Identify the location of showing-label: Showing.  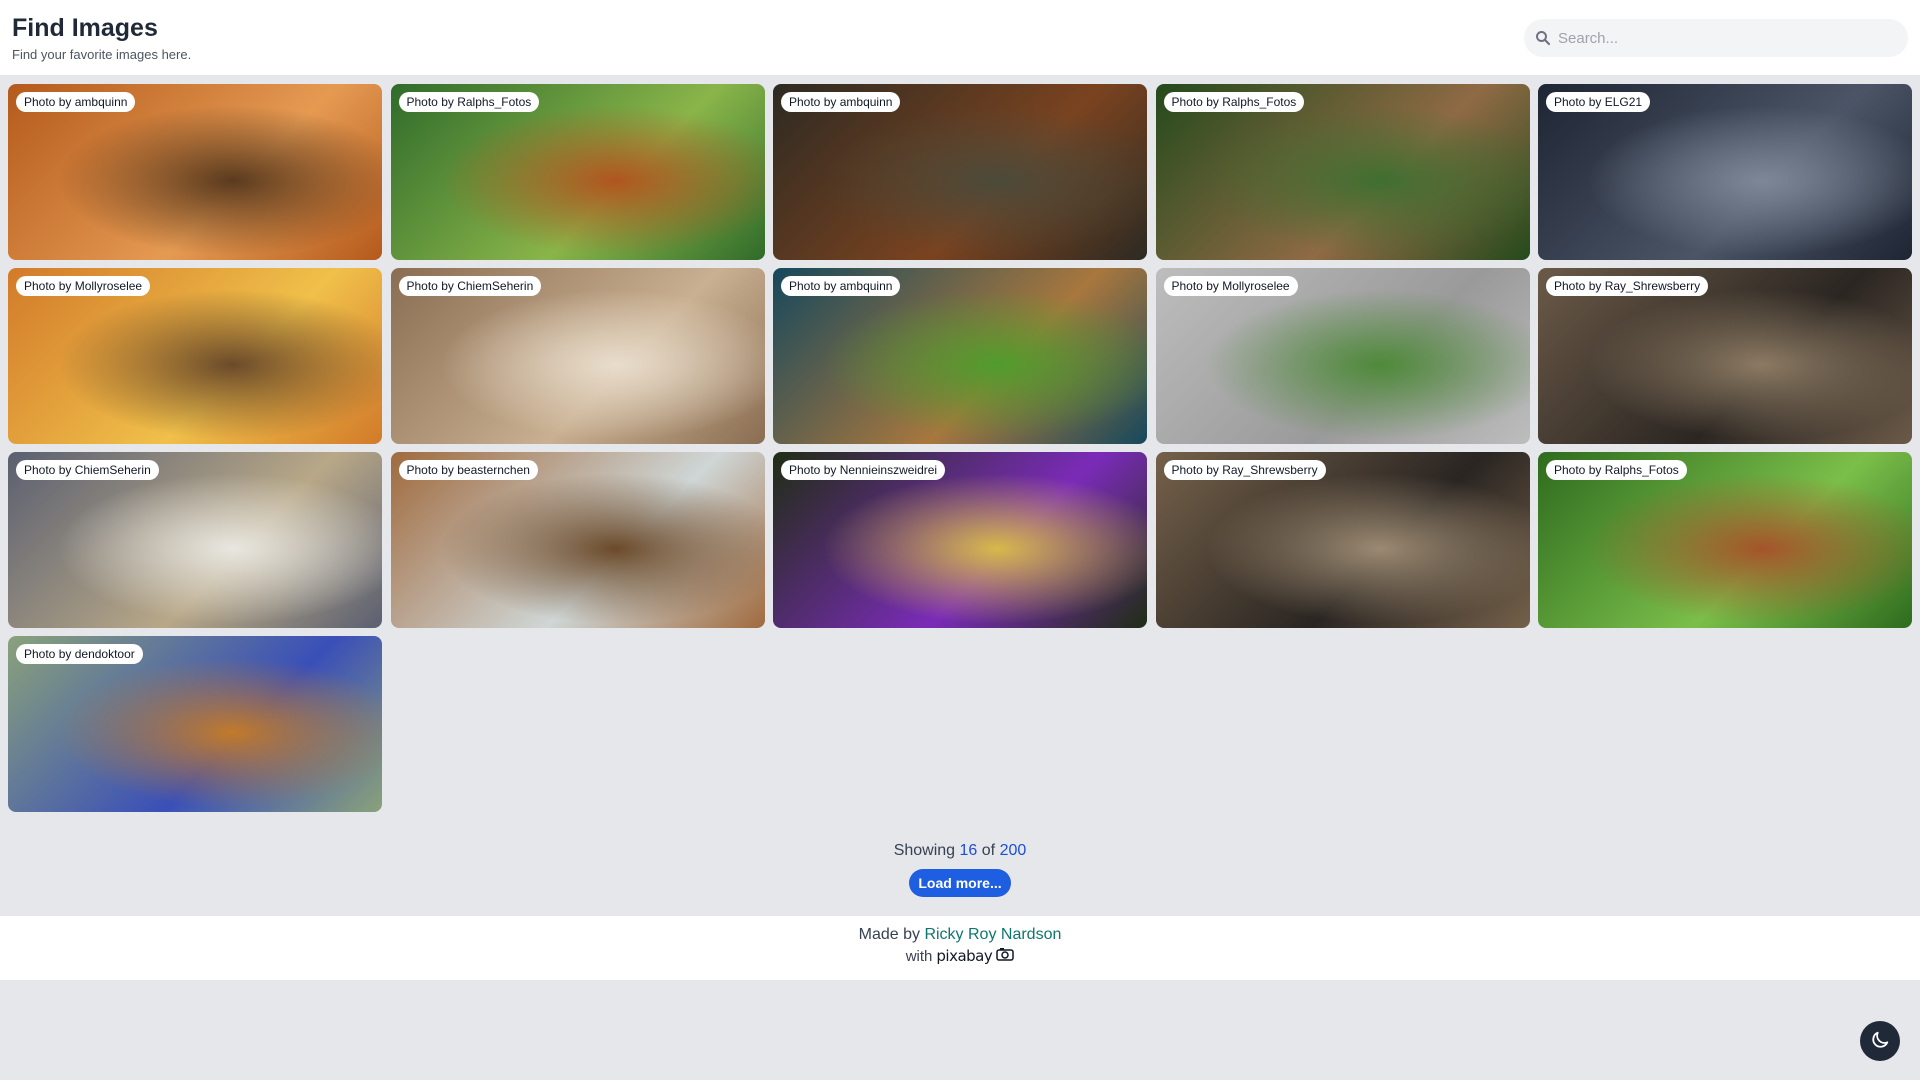
(924, 850).